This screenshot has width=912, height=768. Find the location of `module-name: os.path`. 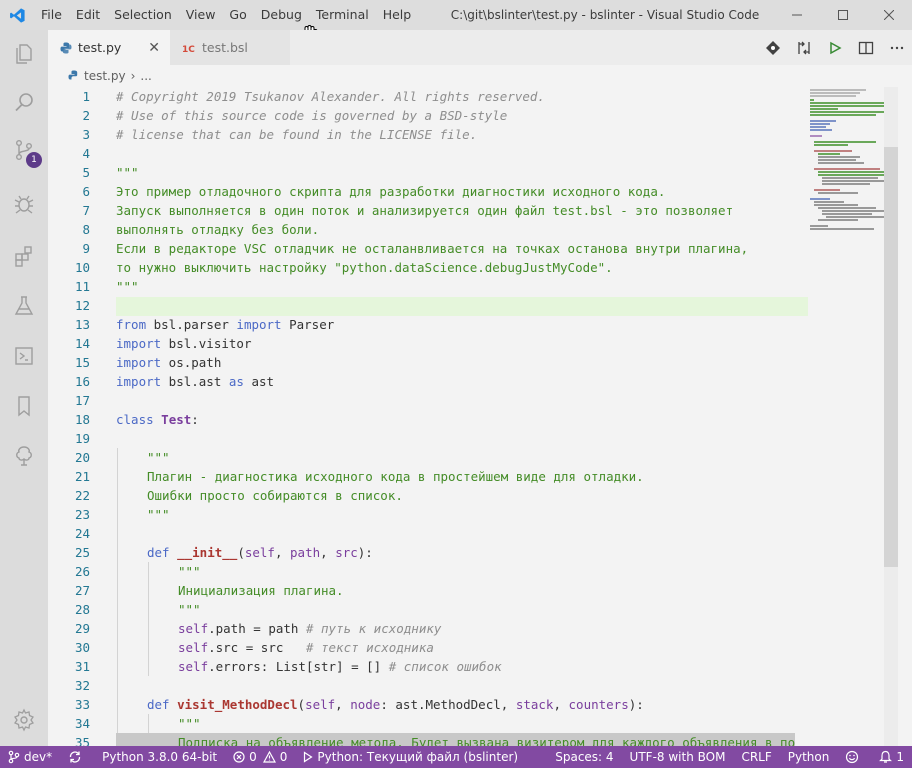

module-name: os.path is located at coordinates (191, 362).